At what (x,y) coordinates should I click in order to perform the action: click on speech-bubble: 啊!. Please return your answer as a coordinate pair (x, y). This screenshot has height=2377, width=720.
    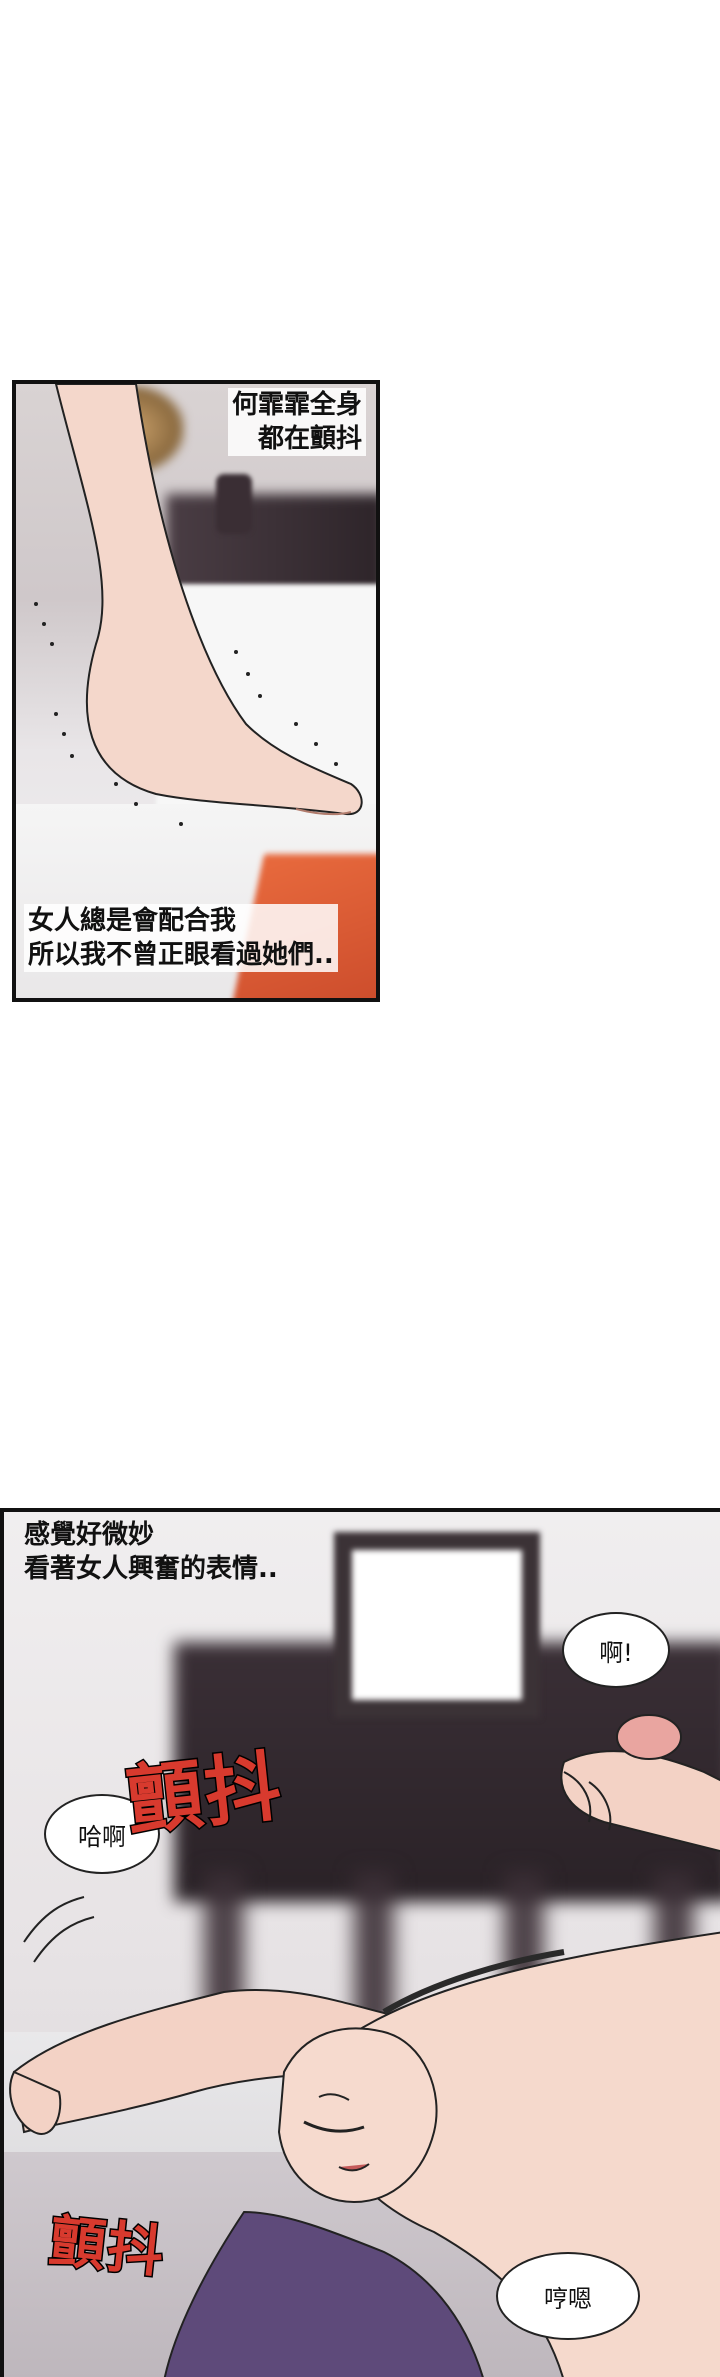
    Looking at the image, I should click on (616, 1650).